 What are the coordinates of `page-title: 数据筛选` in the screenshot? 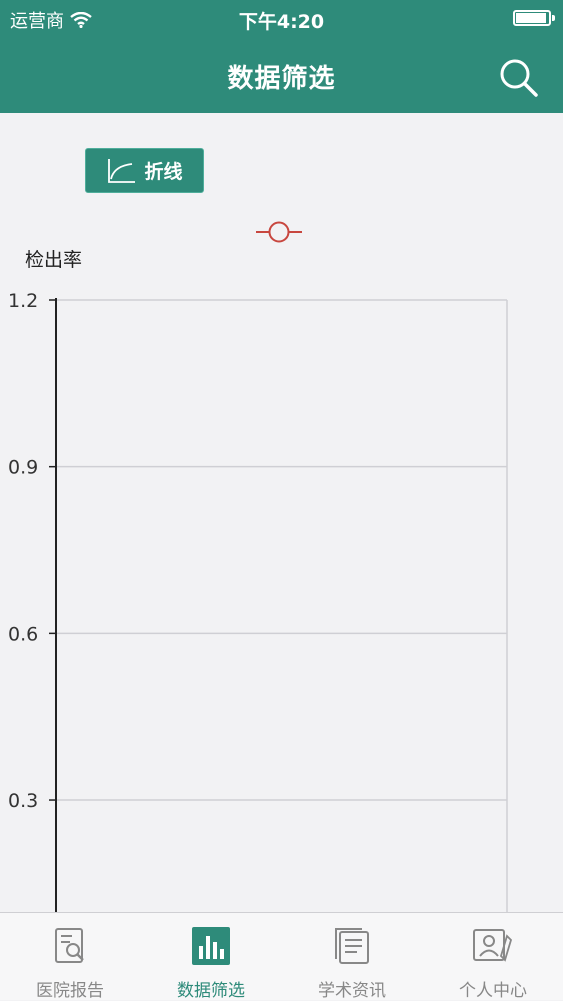 It's located at (281, 79).